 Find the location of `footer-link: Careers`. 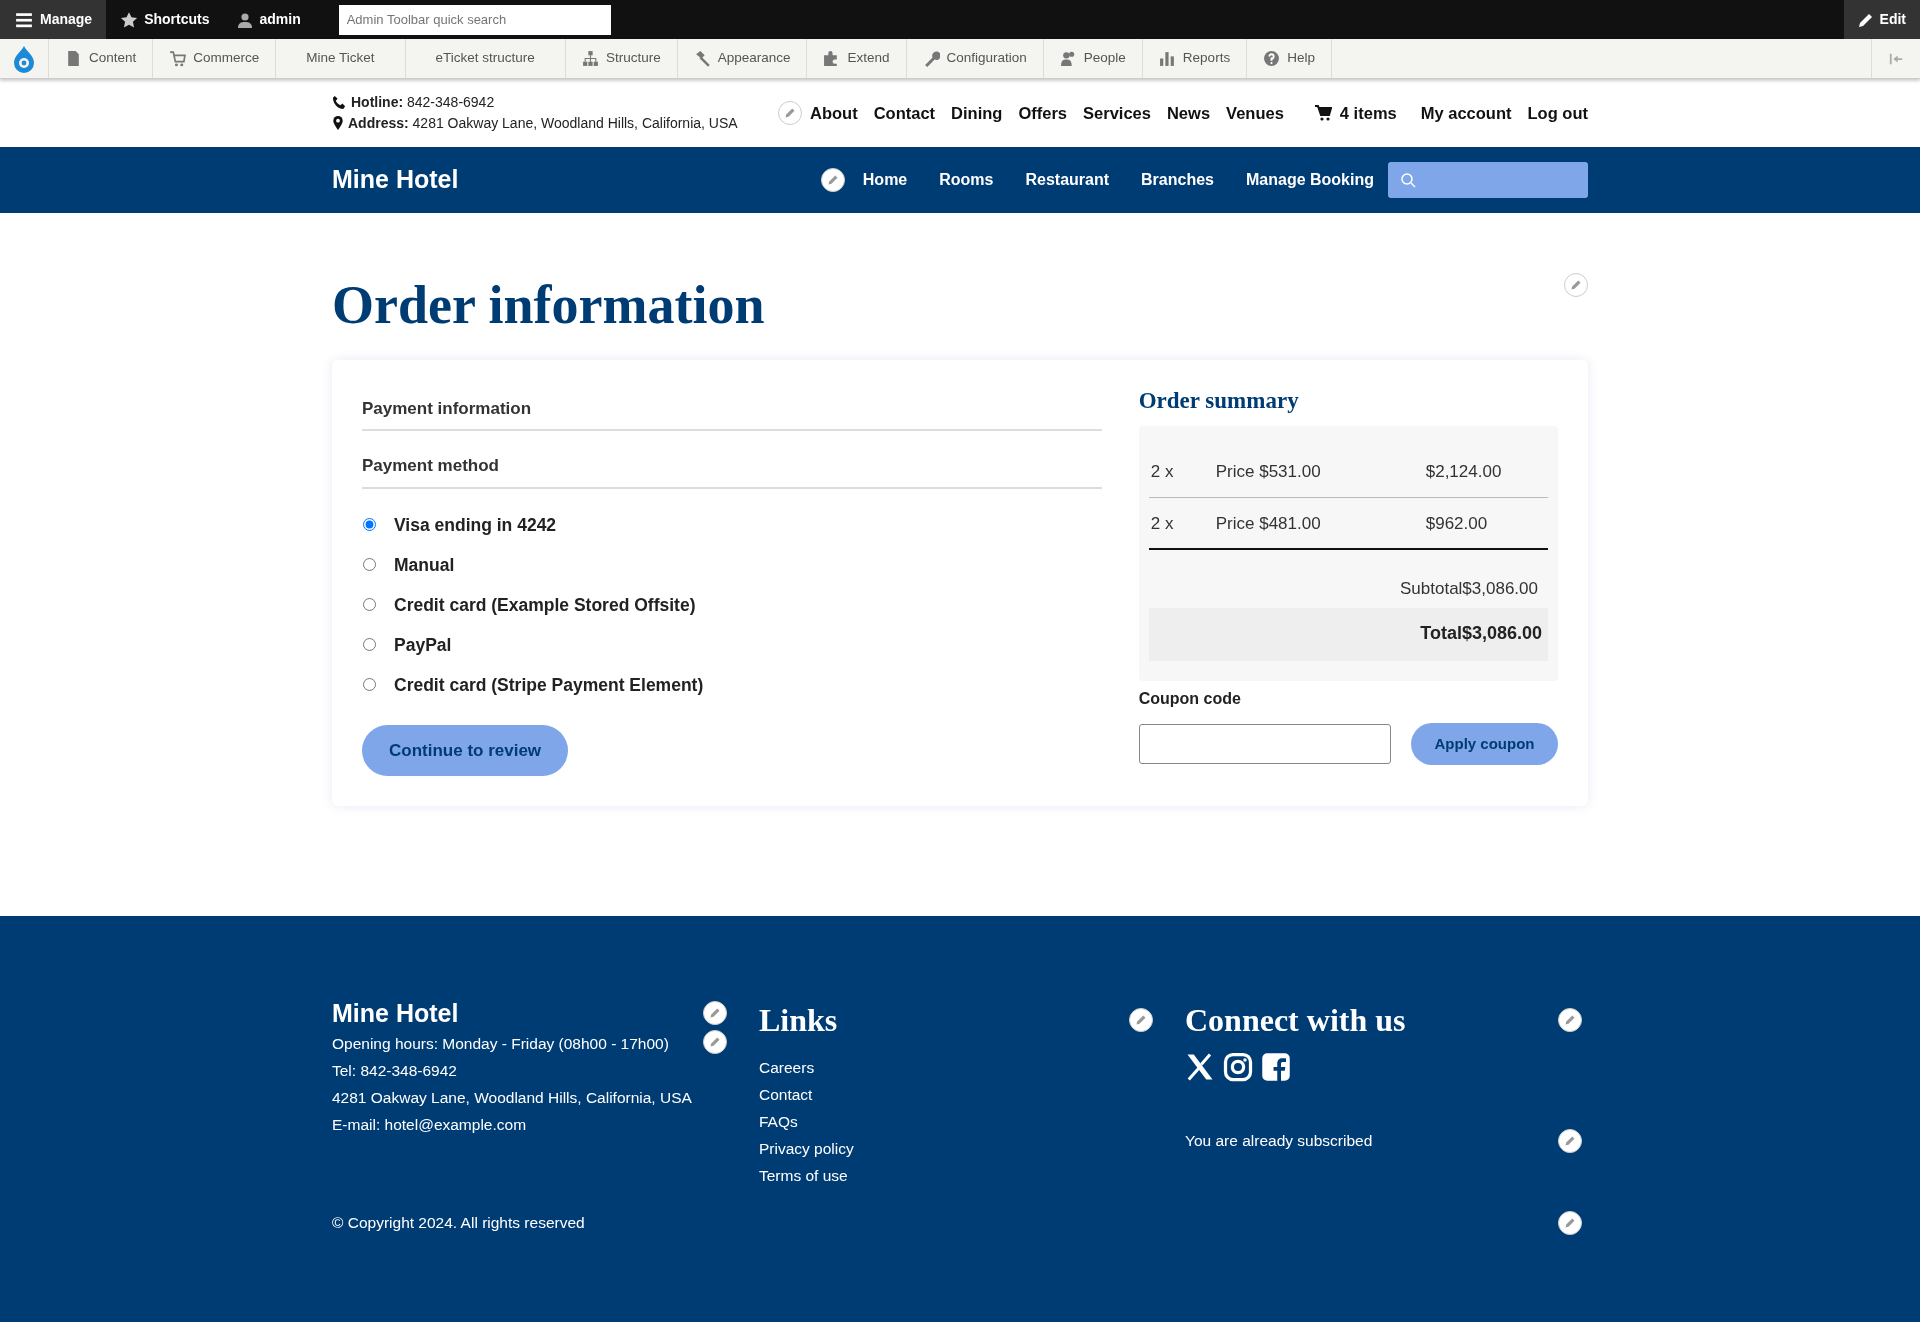

footer-link: Careers is located at coordinates (787, 1067).